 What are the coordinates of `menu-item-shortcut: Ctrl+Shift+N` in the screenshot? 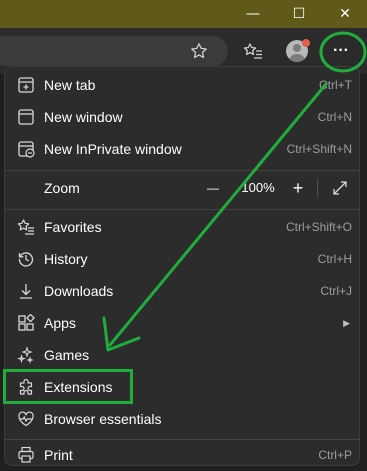 It's located at (319, 149).